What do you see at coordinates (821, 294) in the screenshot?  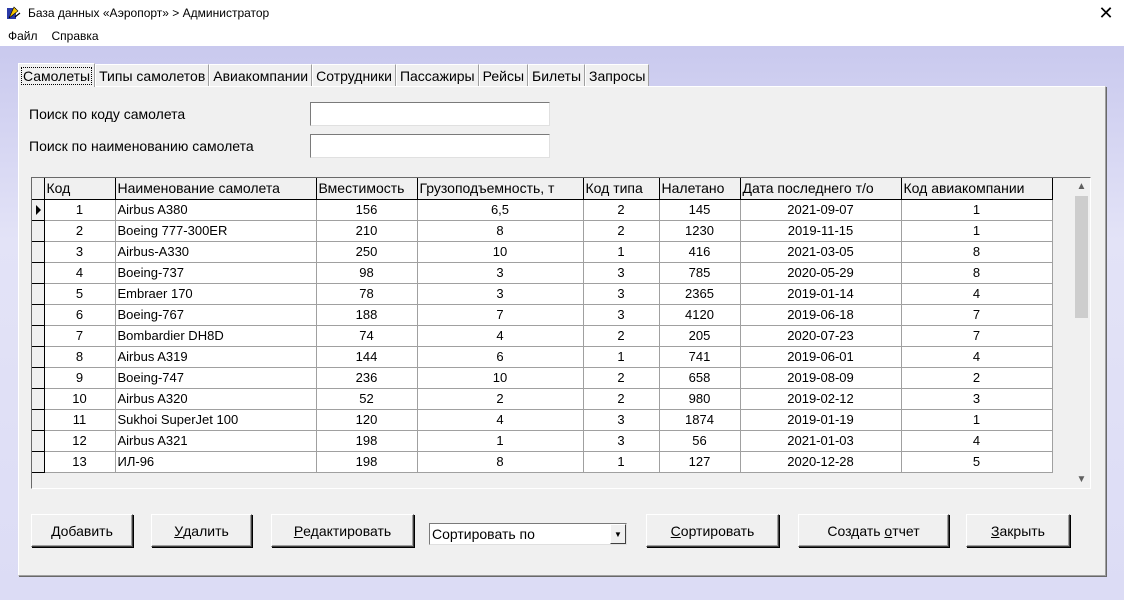 I see `table-cell: 2019-01-14` at bounding box center [821, 294].